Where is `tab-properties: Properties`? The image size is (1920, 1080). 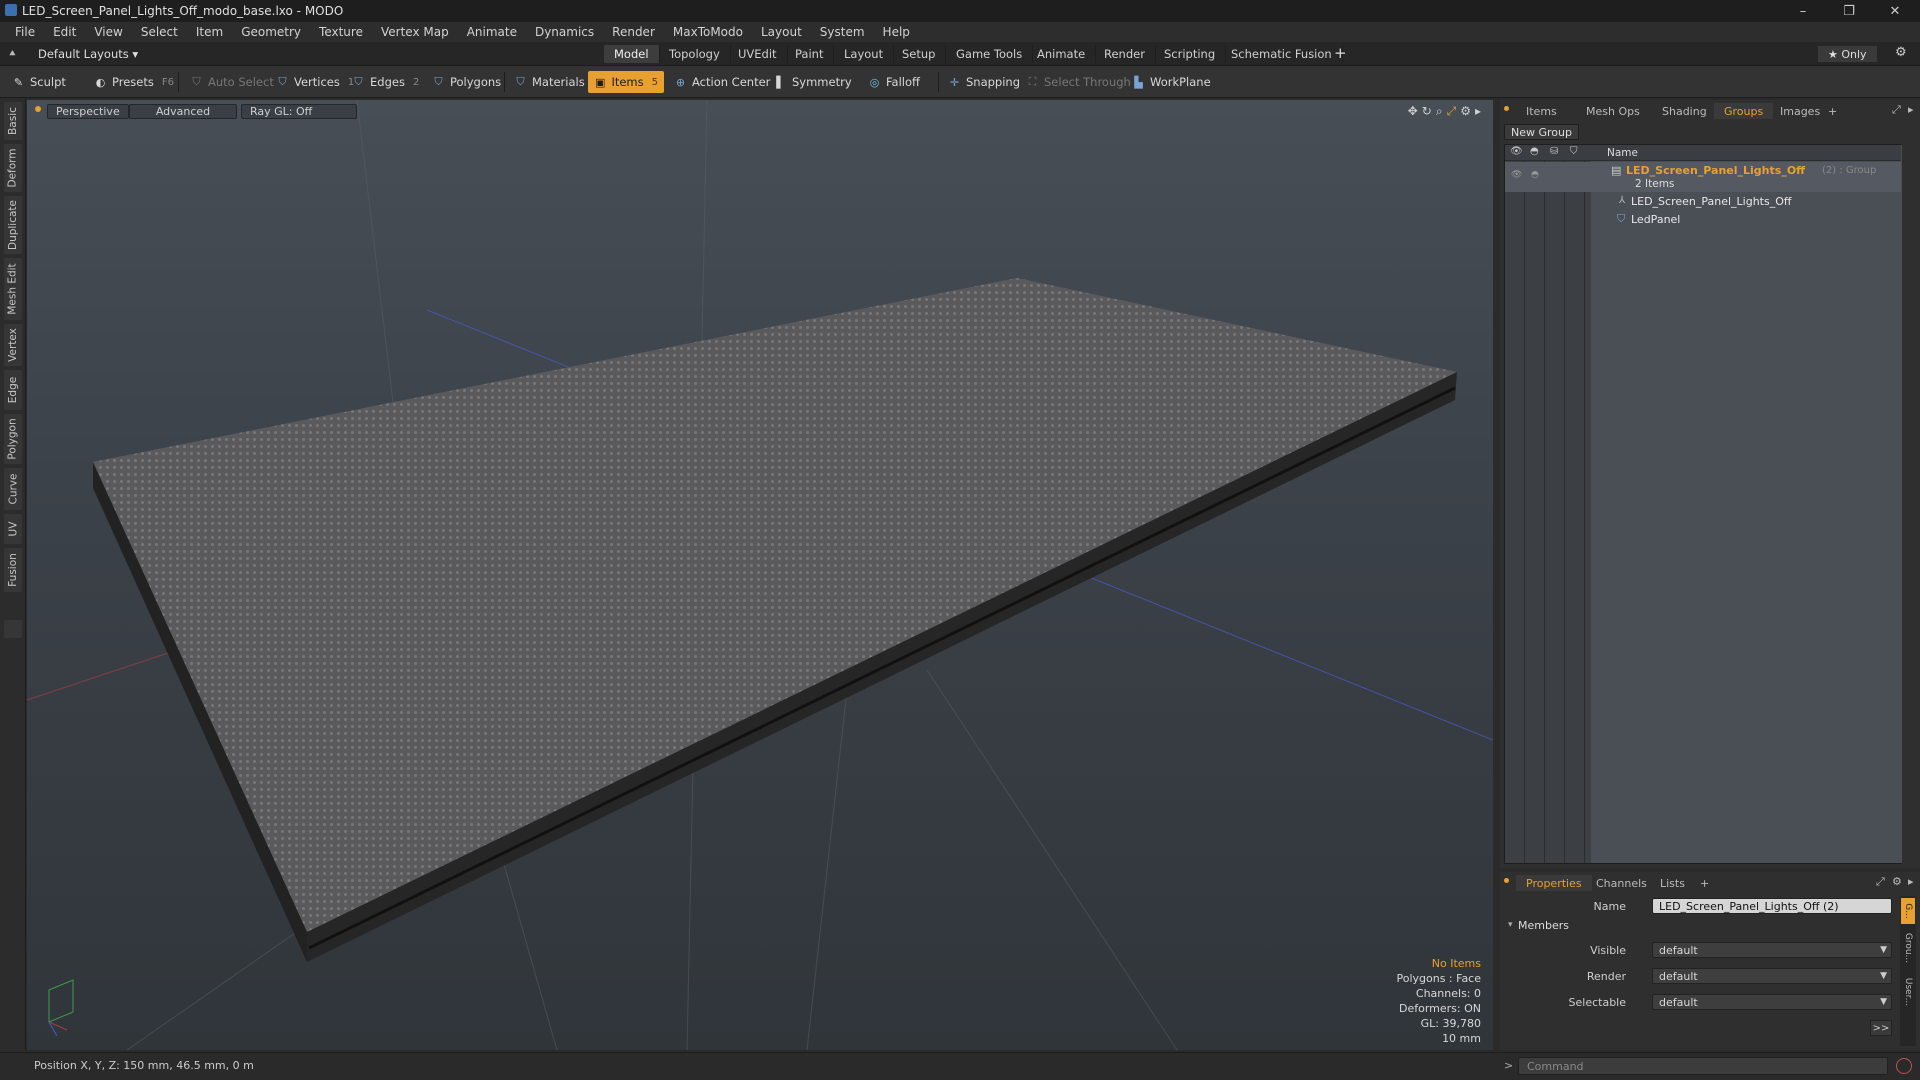 tab-properties: Properties is located at coordinates (1554, 883).